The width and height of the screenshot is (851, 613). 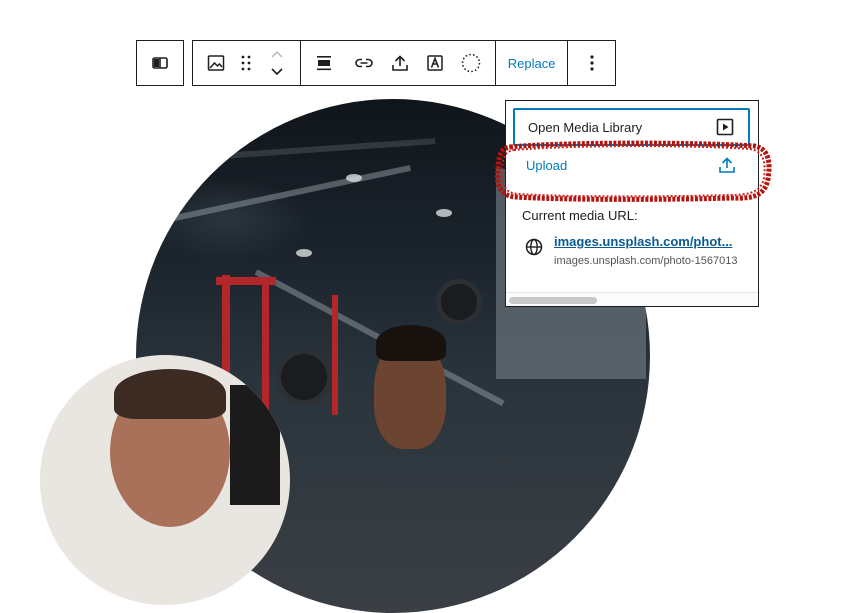 What do you see at coordinates (247, 63) in the screenshot?
I see `drag-handle-icon` at bounding box center [247, 63].